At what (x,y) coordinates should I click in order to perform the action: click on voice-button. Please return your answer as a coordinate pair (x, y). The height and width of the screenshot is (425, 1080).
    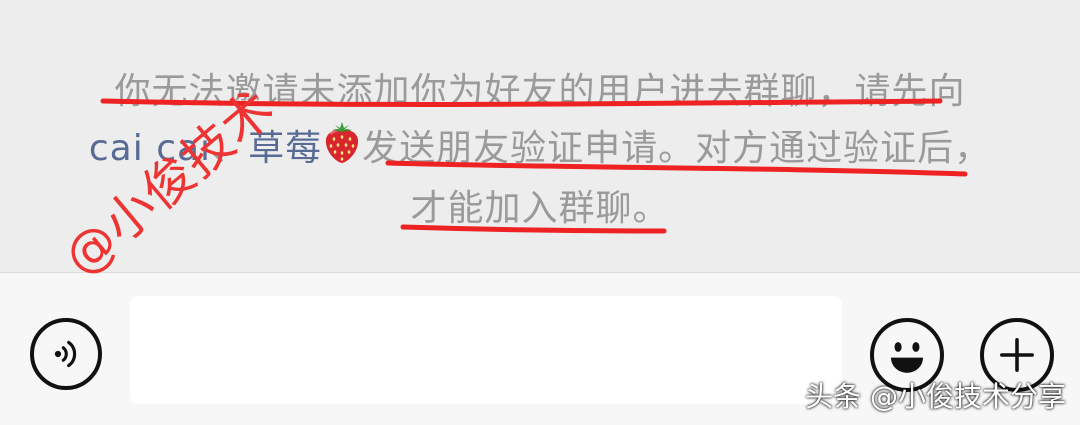
    Looking at the image, I should click on (66, 354).